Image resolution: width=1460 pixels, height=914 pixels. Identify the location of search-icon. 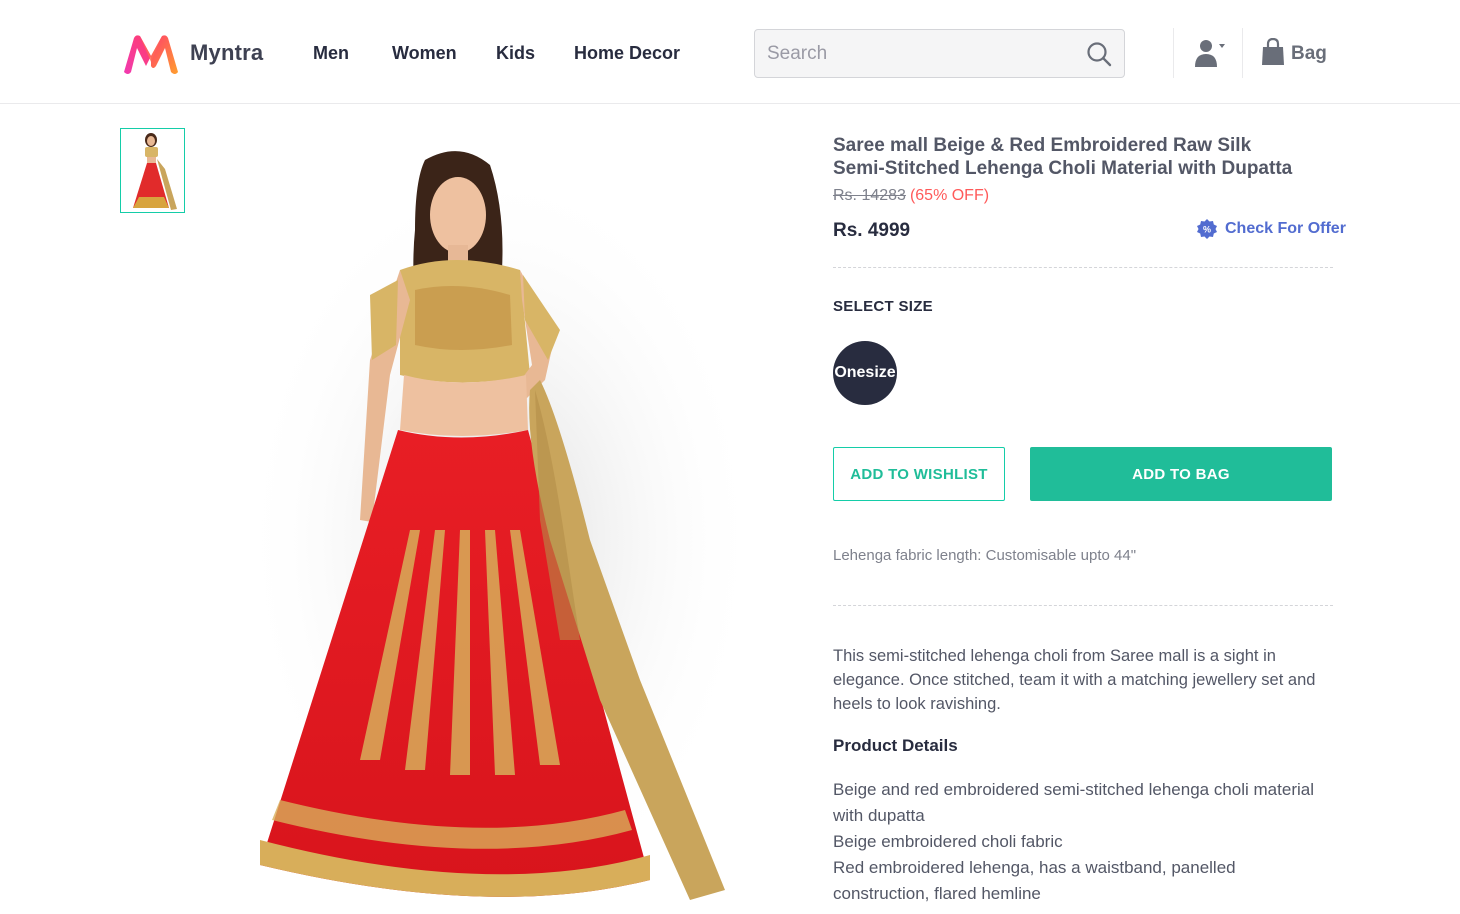
(1099, 54).